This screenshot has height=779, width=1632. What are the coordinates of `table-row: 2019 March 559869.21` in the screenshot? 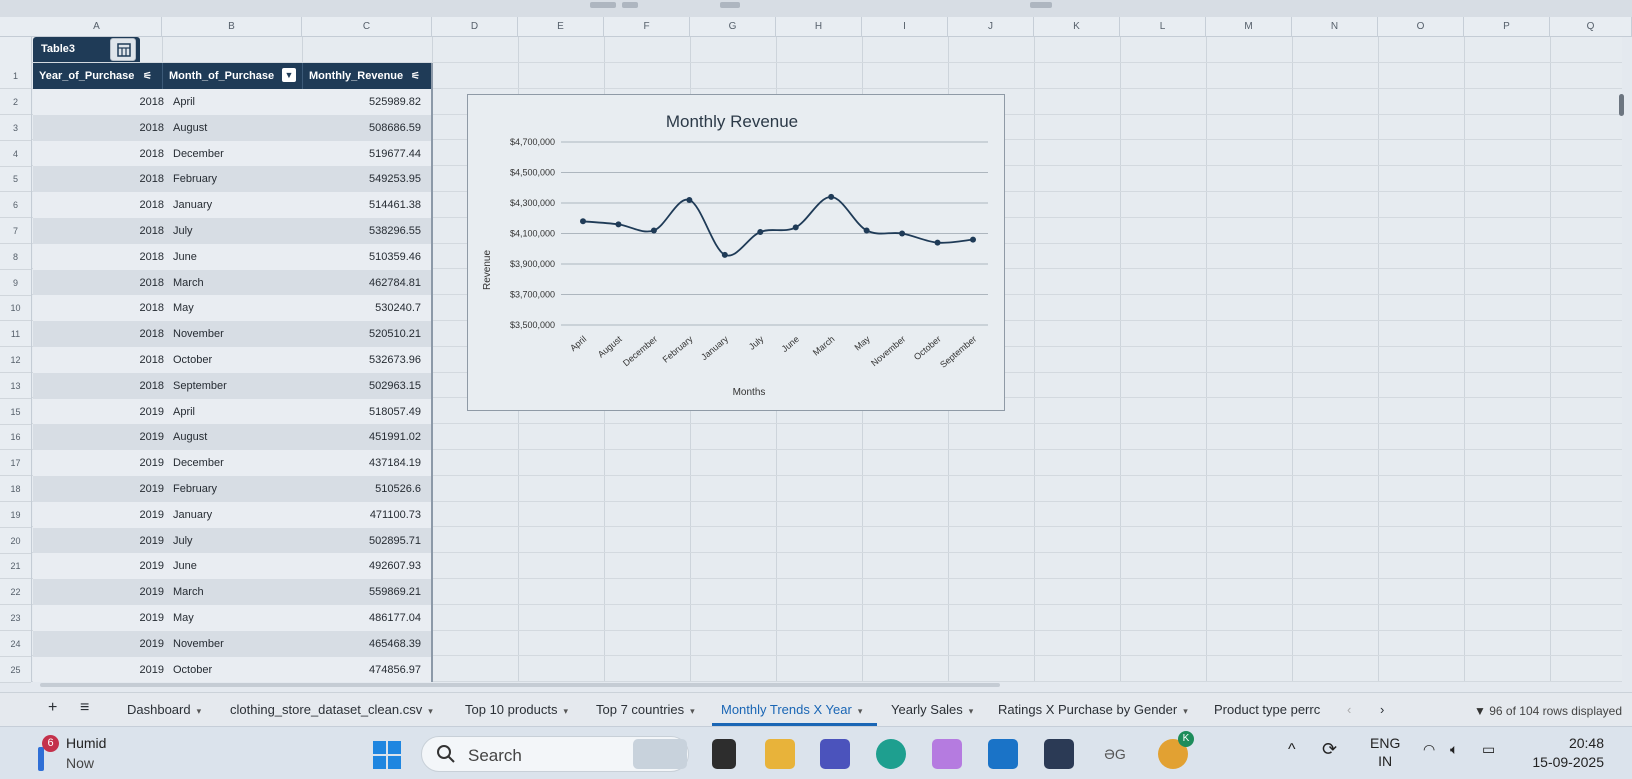 It's located at (232, 592).